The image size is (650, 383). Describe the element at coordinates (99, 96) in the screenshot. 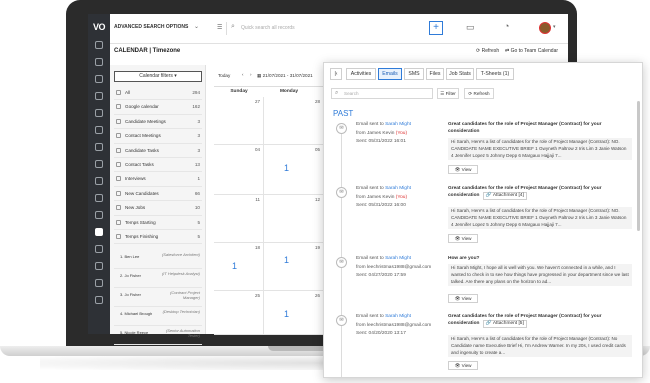

I see `jobs-icon` at that location.